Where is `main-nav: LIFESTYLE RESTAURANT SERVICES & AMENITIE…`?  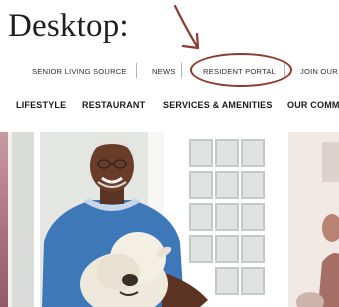
main-nav: LIFESTYLE RESTAURANT SERVICES & AMENITIE… is located at coordinates (169, 106).